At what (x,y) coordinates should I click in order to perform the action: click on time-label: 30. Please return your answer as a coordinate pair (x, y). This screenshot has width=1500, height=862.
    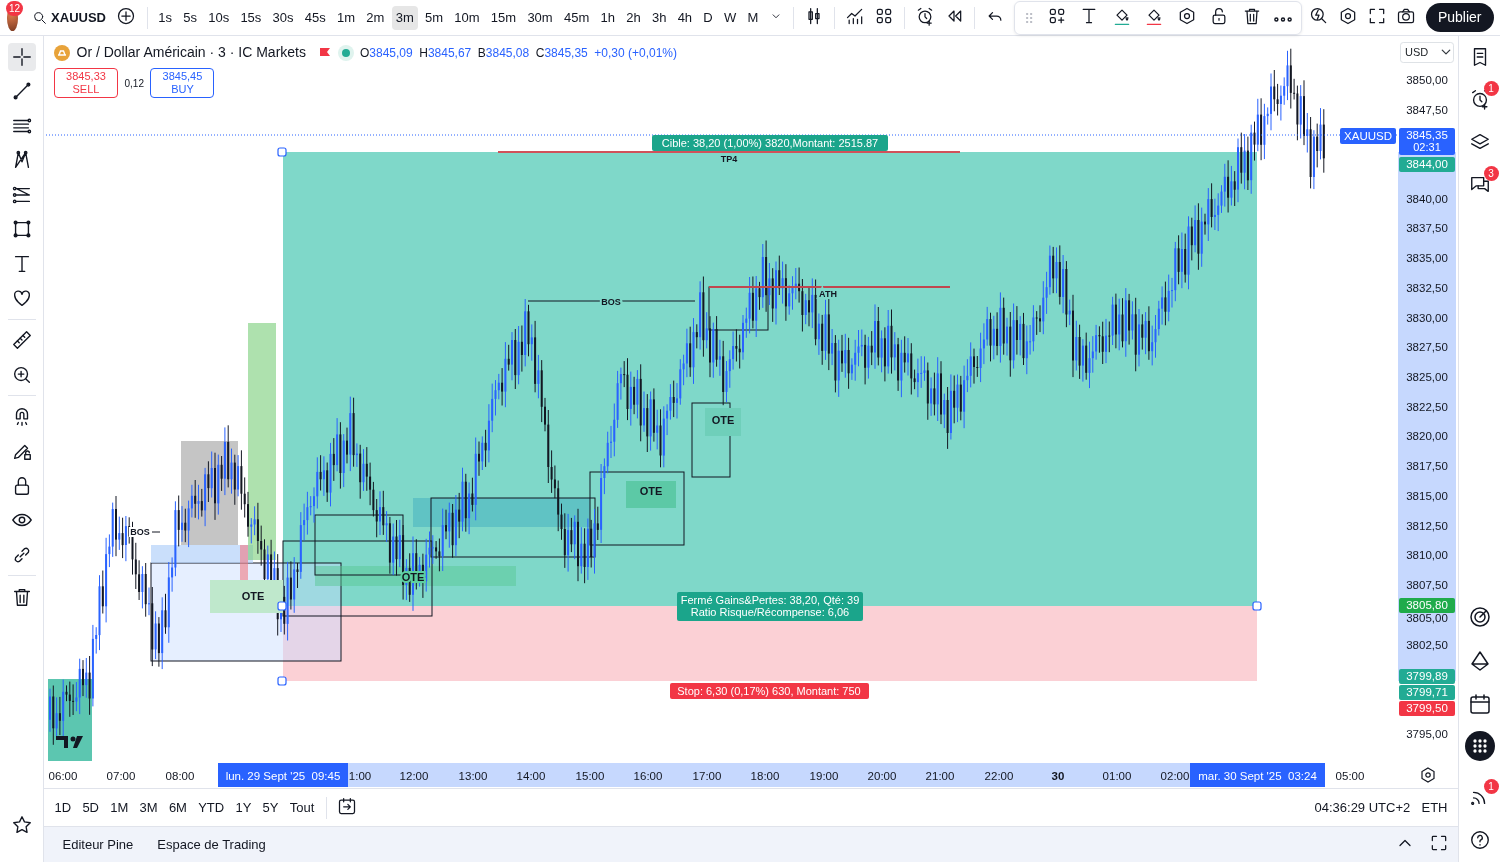
    Looking at the image, I should click on (1058, 776).